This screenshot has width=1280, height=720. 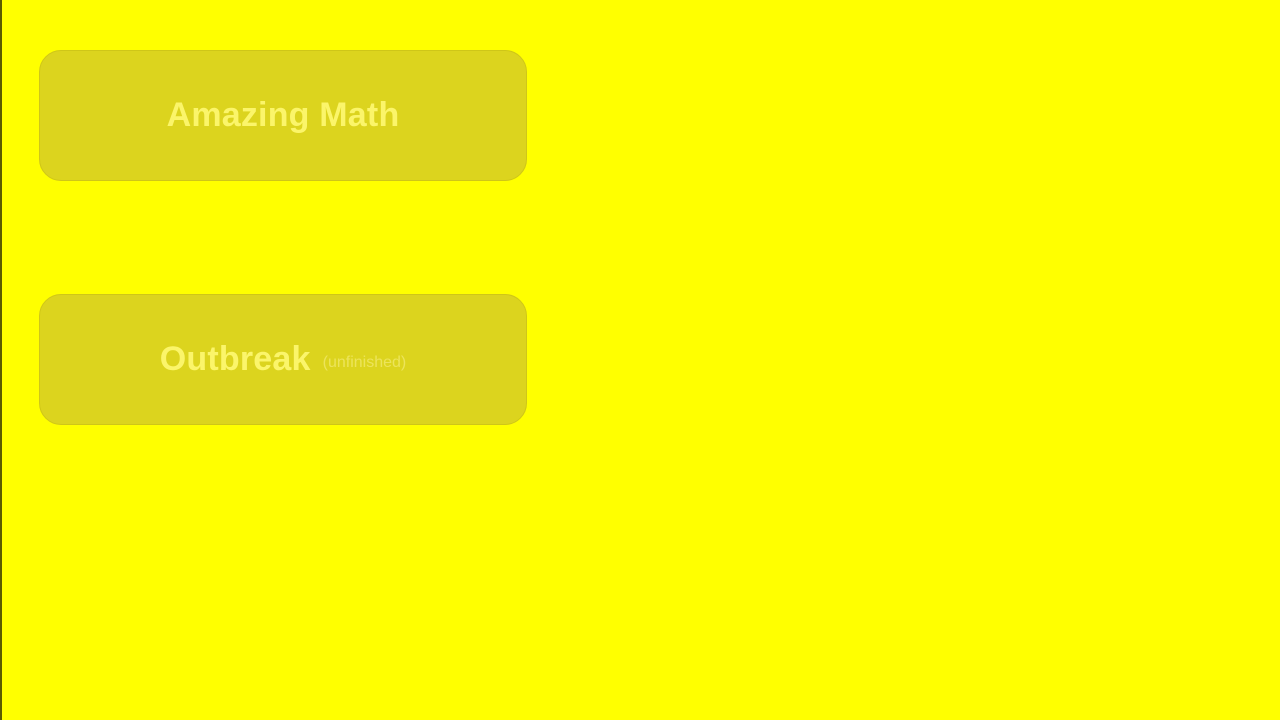 I want to click on amazing-math-button: Amazing Math, so click(x=283, y=115).